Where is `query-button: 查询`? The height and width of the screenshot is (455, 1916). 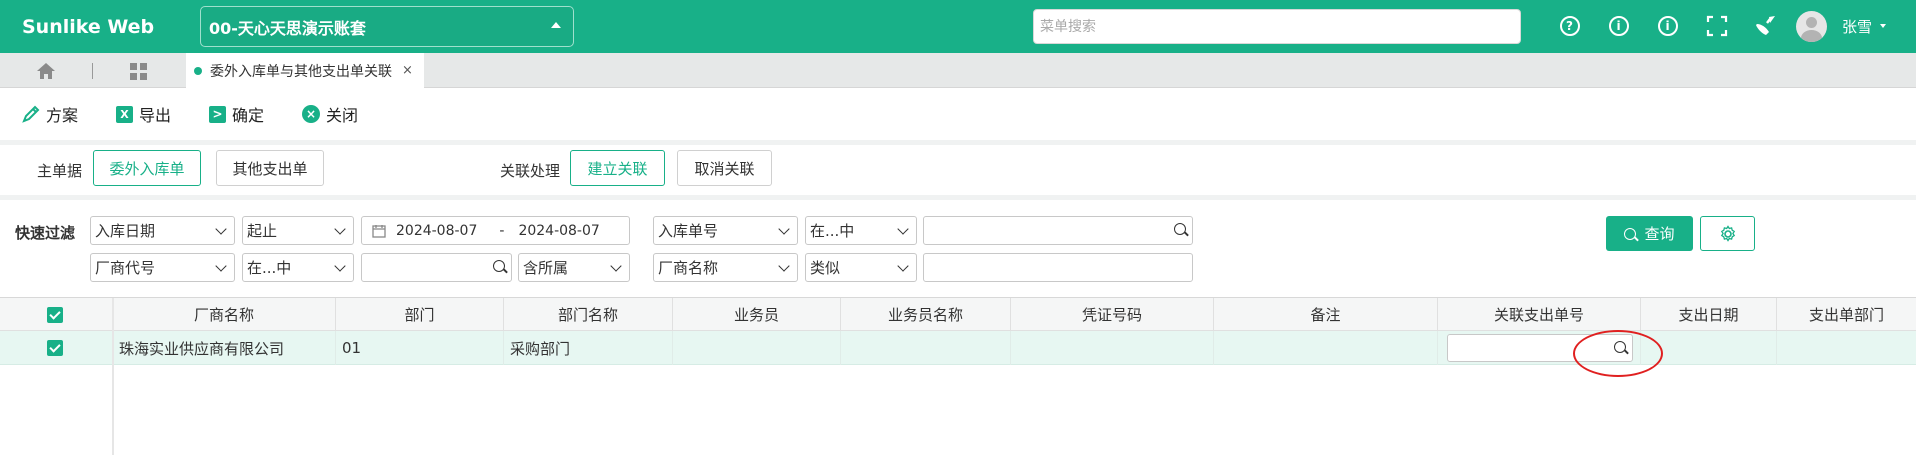
query-button: 查询 is located at coordinates (1649, 233).